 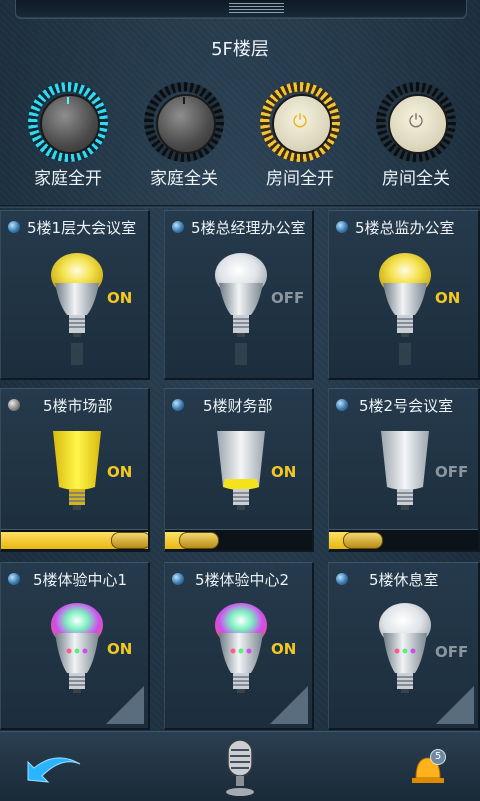 What do you see at coordinates (238, 406) in the screenshot?
I see `room-name: 5楼财务部` at bounding box center [238, 406].